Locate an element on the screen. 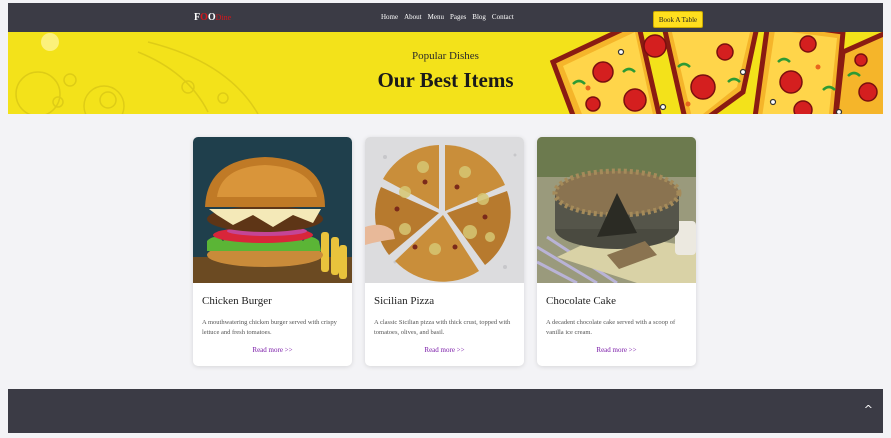 Image resolution: width=891 pixels, height=438 pixels. nav-link-menu: Menu is located at coordinates (436, 17).